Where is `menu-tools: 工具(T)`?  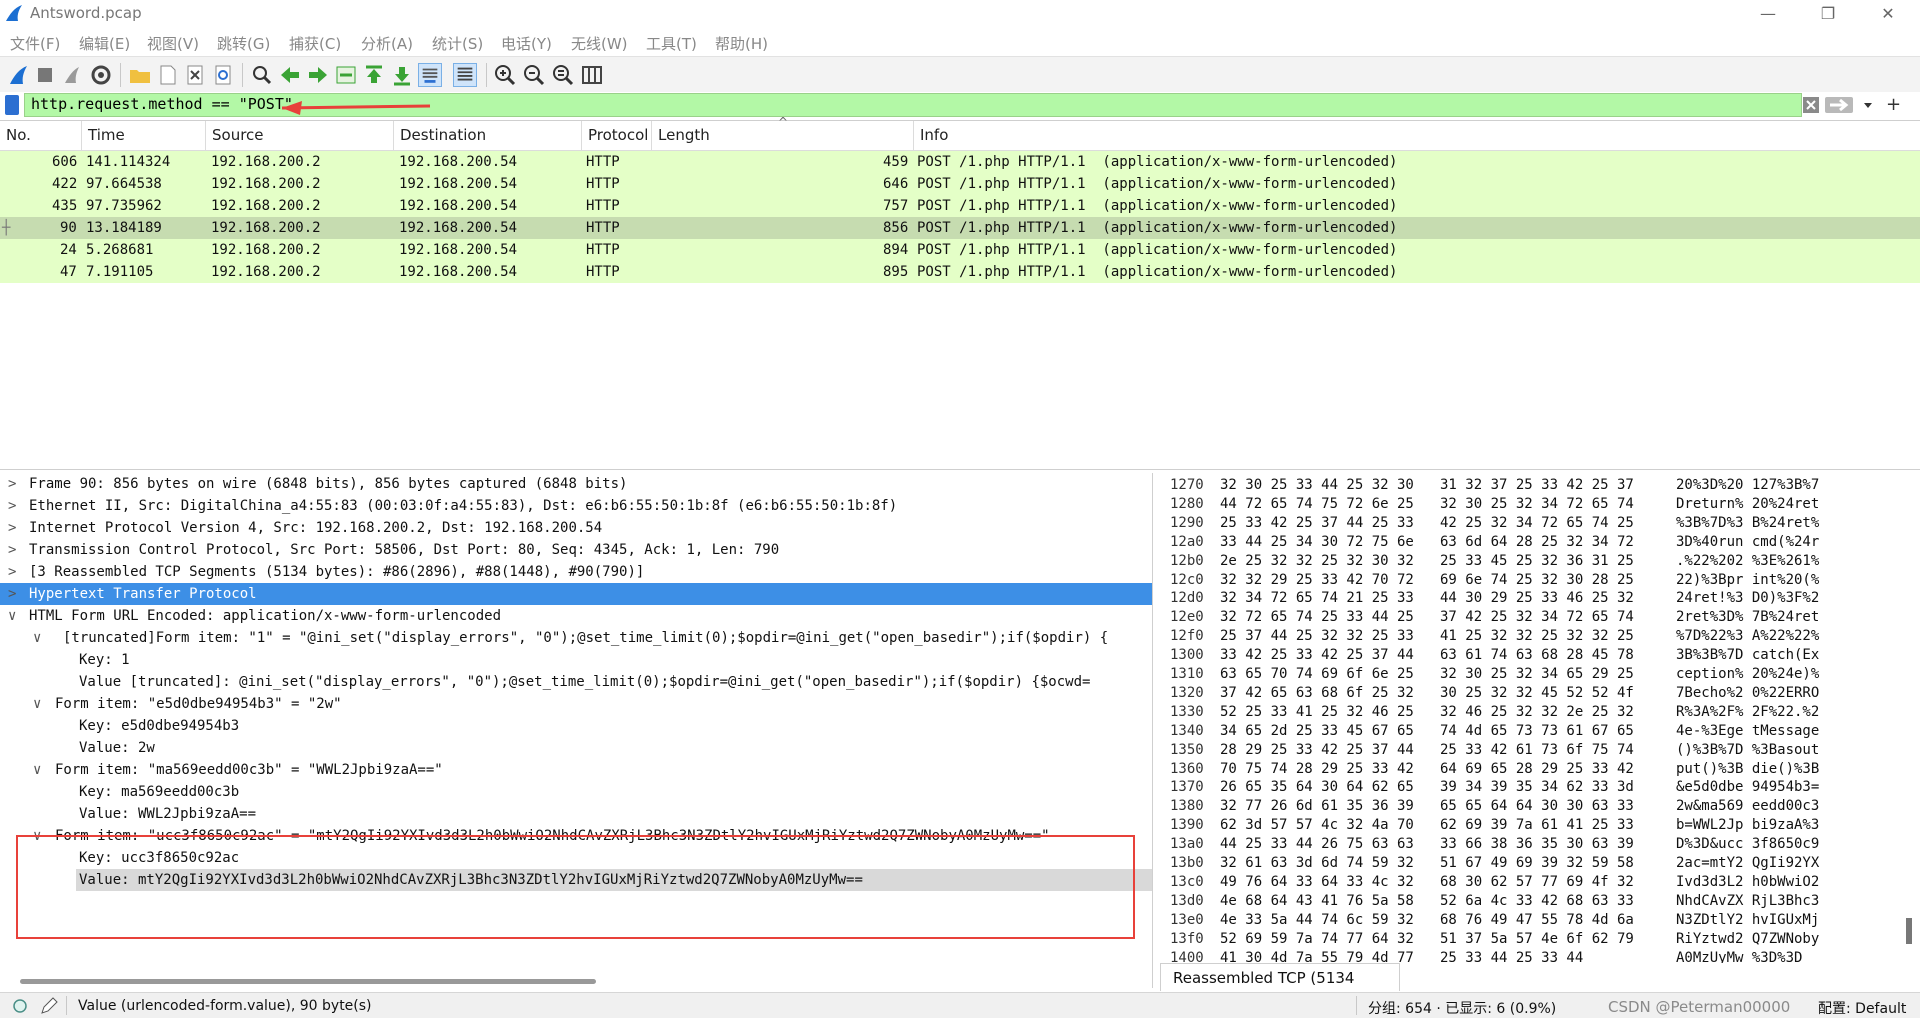 menu-tools: 工具(T) is located at coordinates (671, 43).